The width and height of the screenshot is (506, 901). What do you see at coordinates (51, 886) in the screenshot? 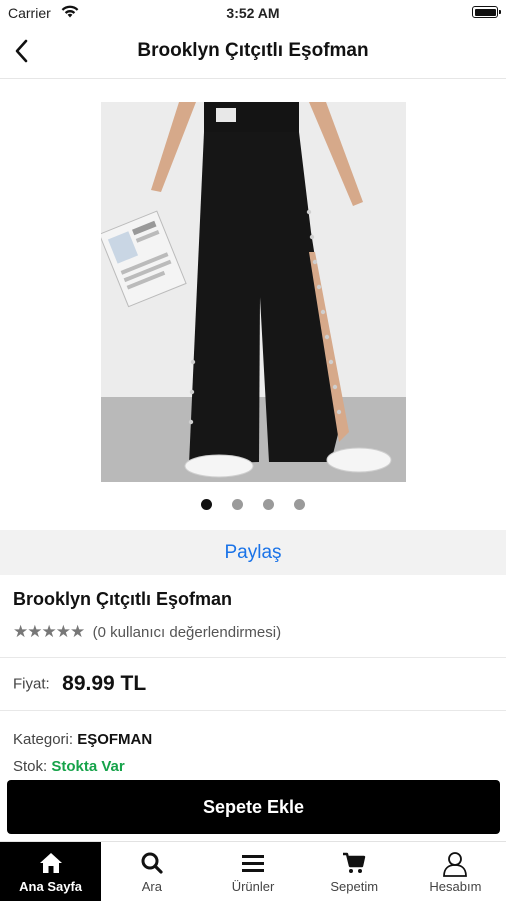
I see `tab-label: Ana Sayfa` at bounding box center [51, 886].